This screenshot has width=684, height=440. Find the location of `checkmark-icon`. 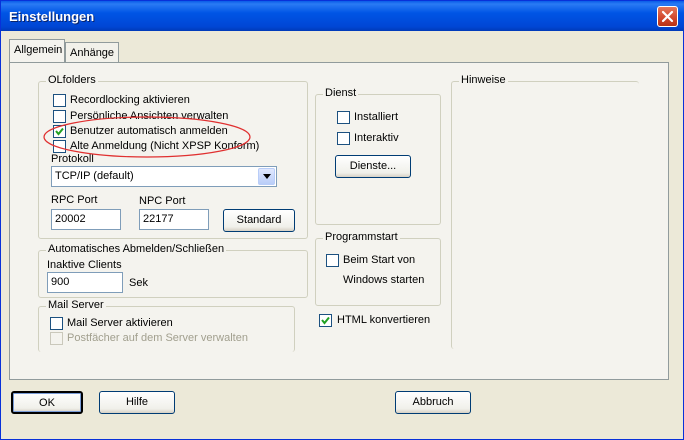

checkmark-icon is located at coordinates (325, 320).